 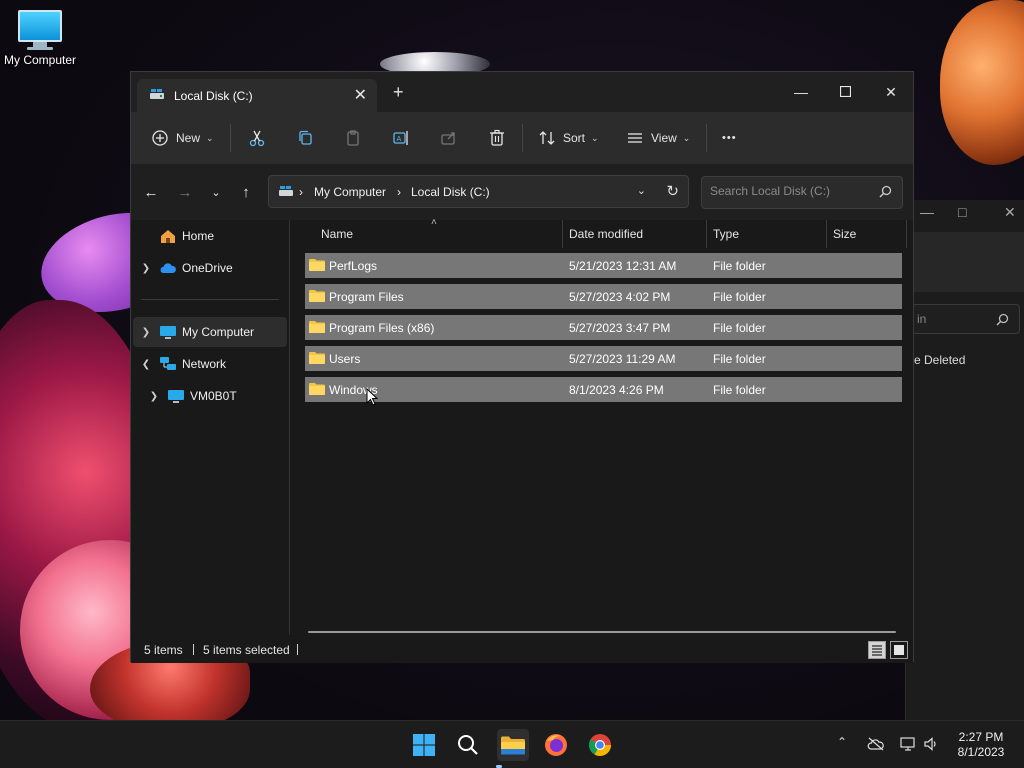 I want to click on table-row: Windows 8/1/2023 4:26 PM File folder, so click(x=603, y=389).